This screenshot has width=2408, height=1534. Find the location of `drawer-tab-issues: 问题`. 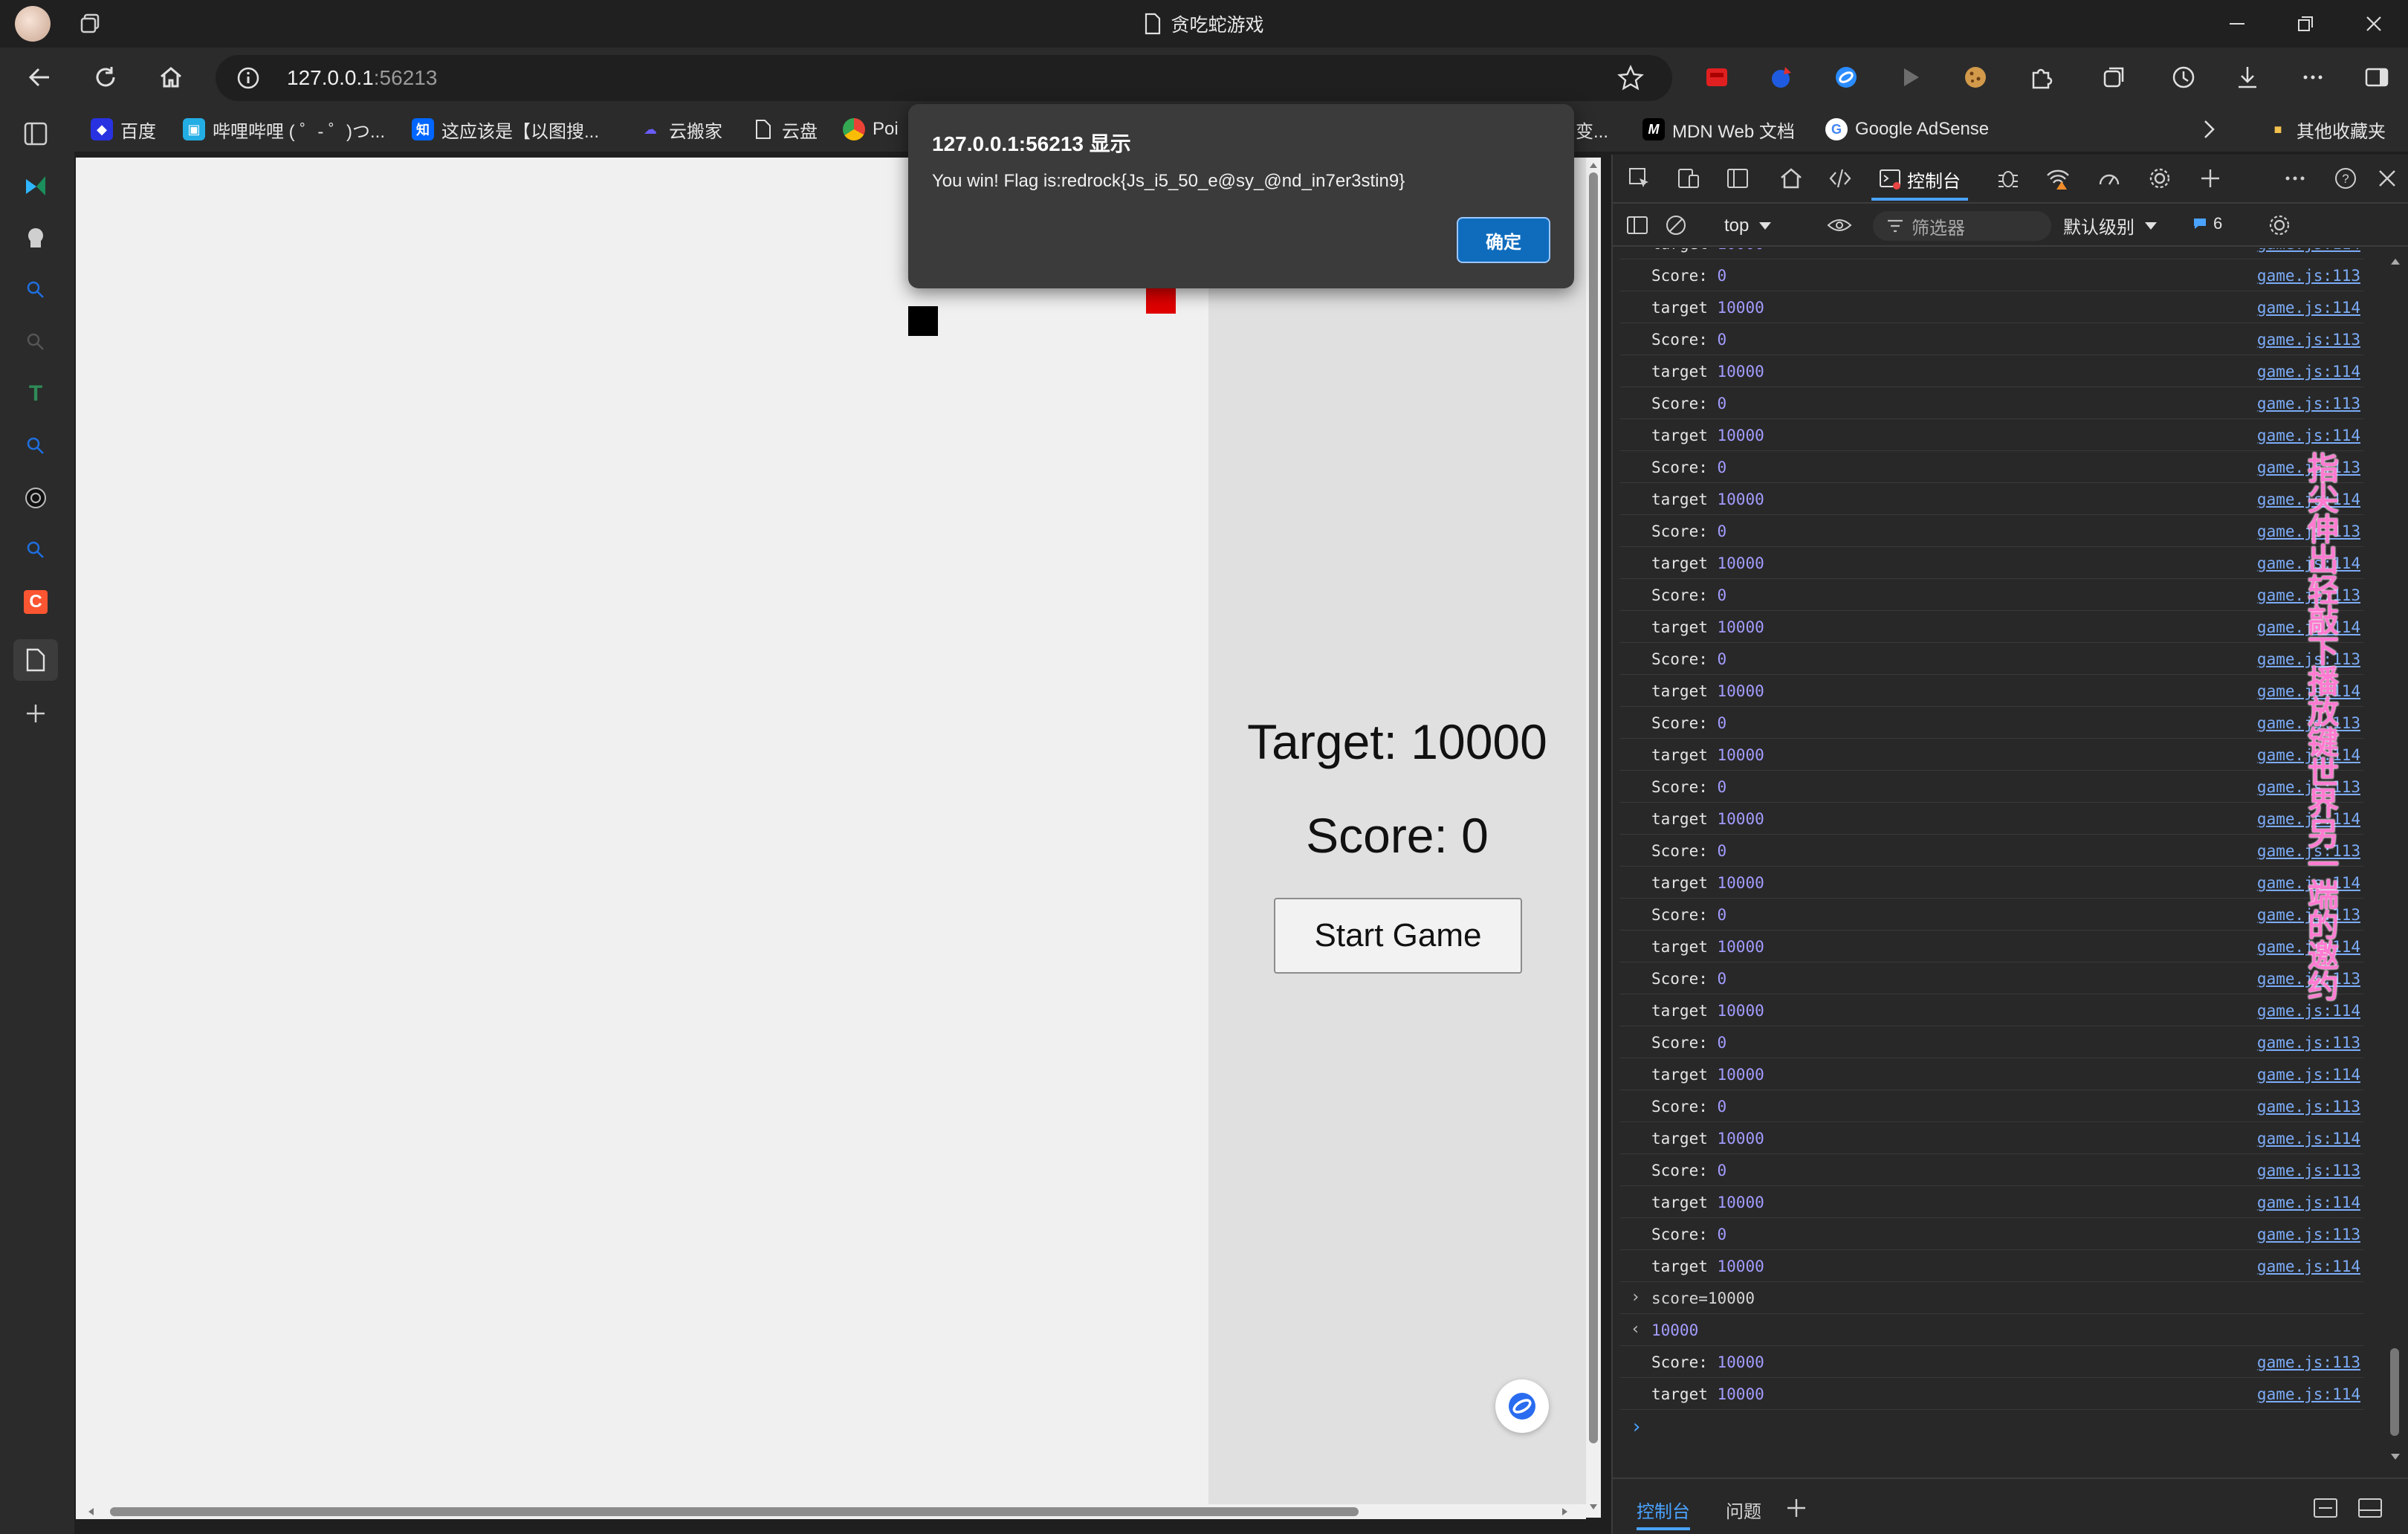

drawer-tab-issues: 问题 is located at coordinates (1743, 1510).